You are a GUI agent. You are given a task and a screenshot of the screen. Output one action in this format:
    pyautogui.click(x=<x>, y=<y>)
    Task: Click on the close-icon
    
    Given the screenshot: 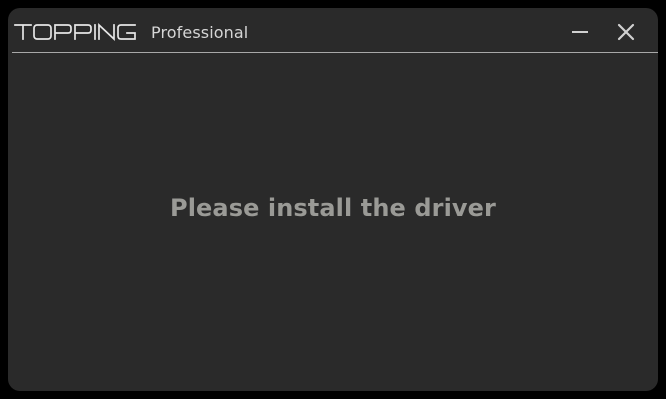 What is the action you would take?
    pyautogui.click(x=626, y=32)
    